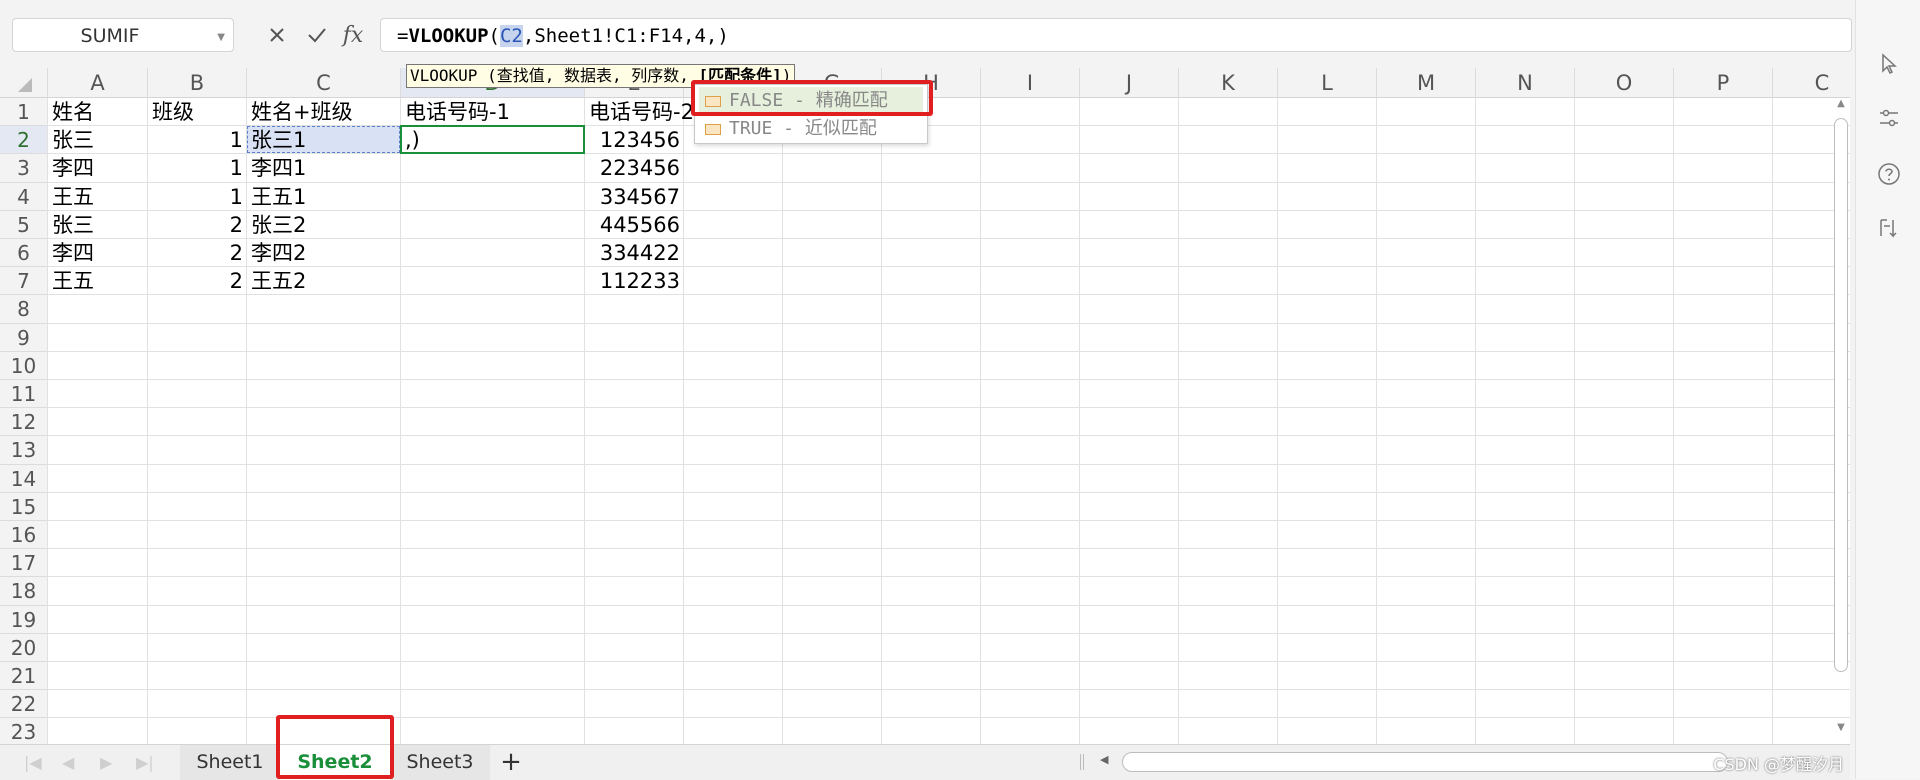 Image resolution: width=1920 pixels, height=780 pixels. I want to click on row-header-22: 22, so click(24, 704).